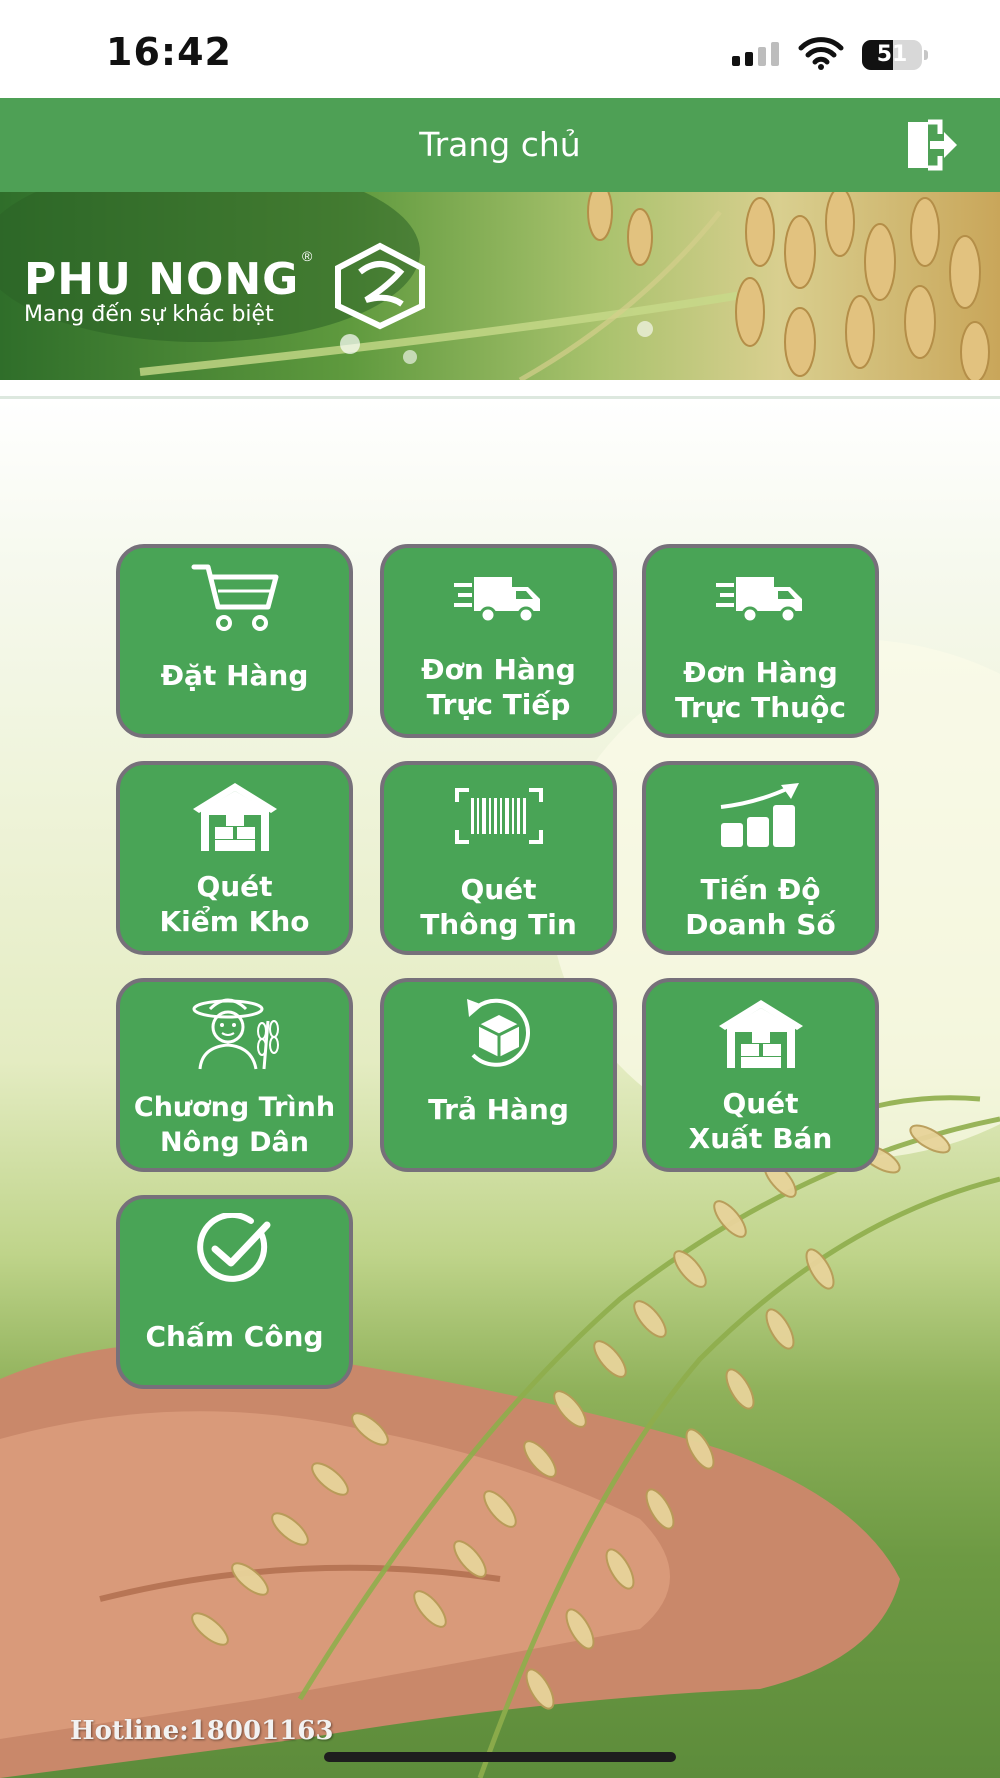 The height and width of the screenshot is (1778, 1000). I want to click on status-time: 16:42, so click(169, 52).